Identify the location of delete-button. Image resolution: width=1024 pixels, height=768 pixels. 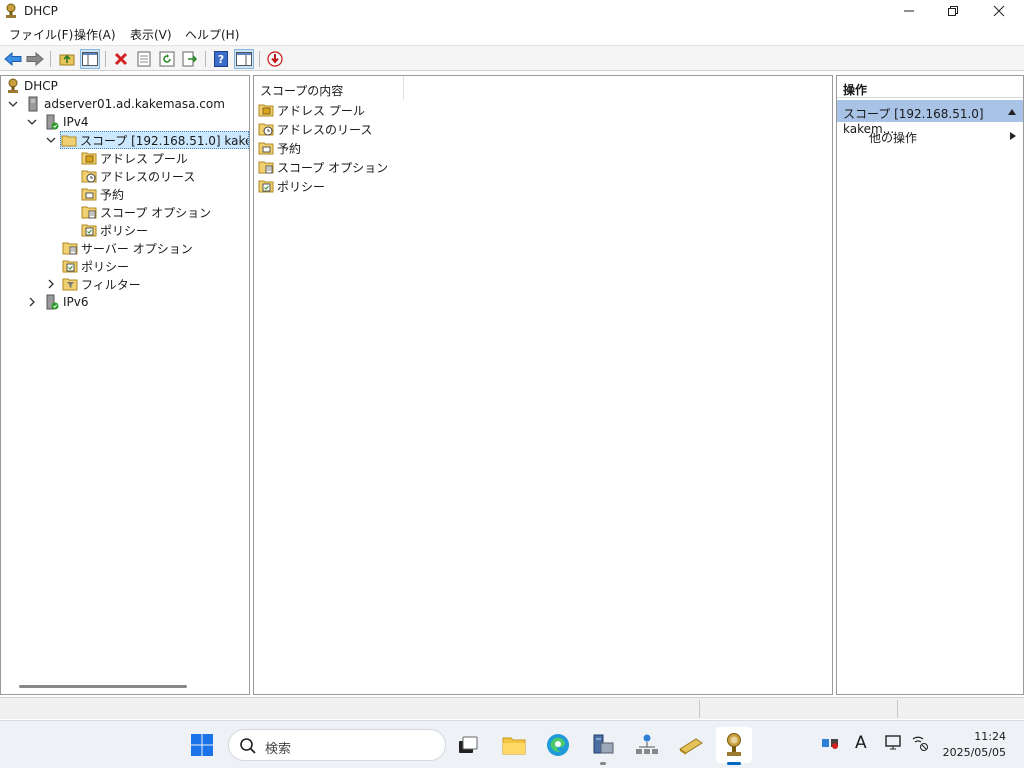
(121, 59).